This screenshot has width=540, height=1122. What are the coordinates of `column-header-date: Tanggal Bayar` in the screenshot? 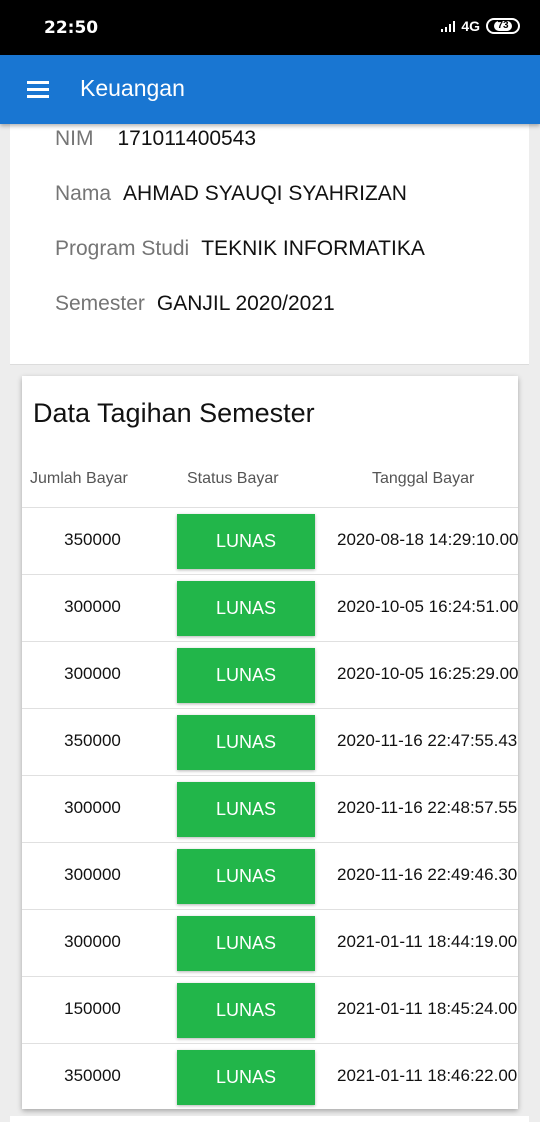 It's located at (423, 478).